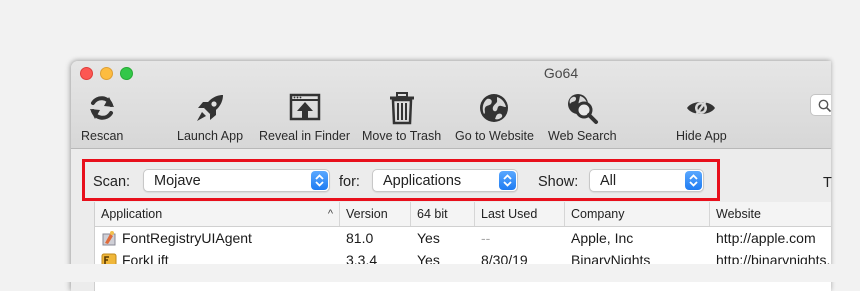 Image resolution: width=860 pixels, height=291 pixels. I want to click on globe-icon, so click(494, 108).